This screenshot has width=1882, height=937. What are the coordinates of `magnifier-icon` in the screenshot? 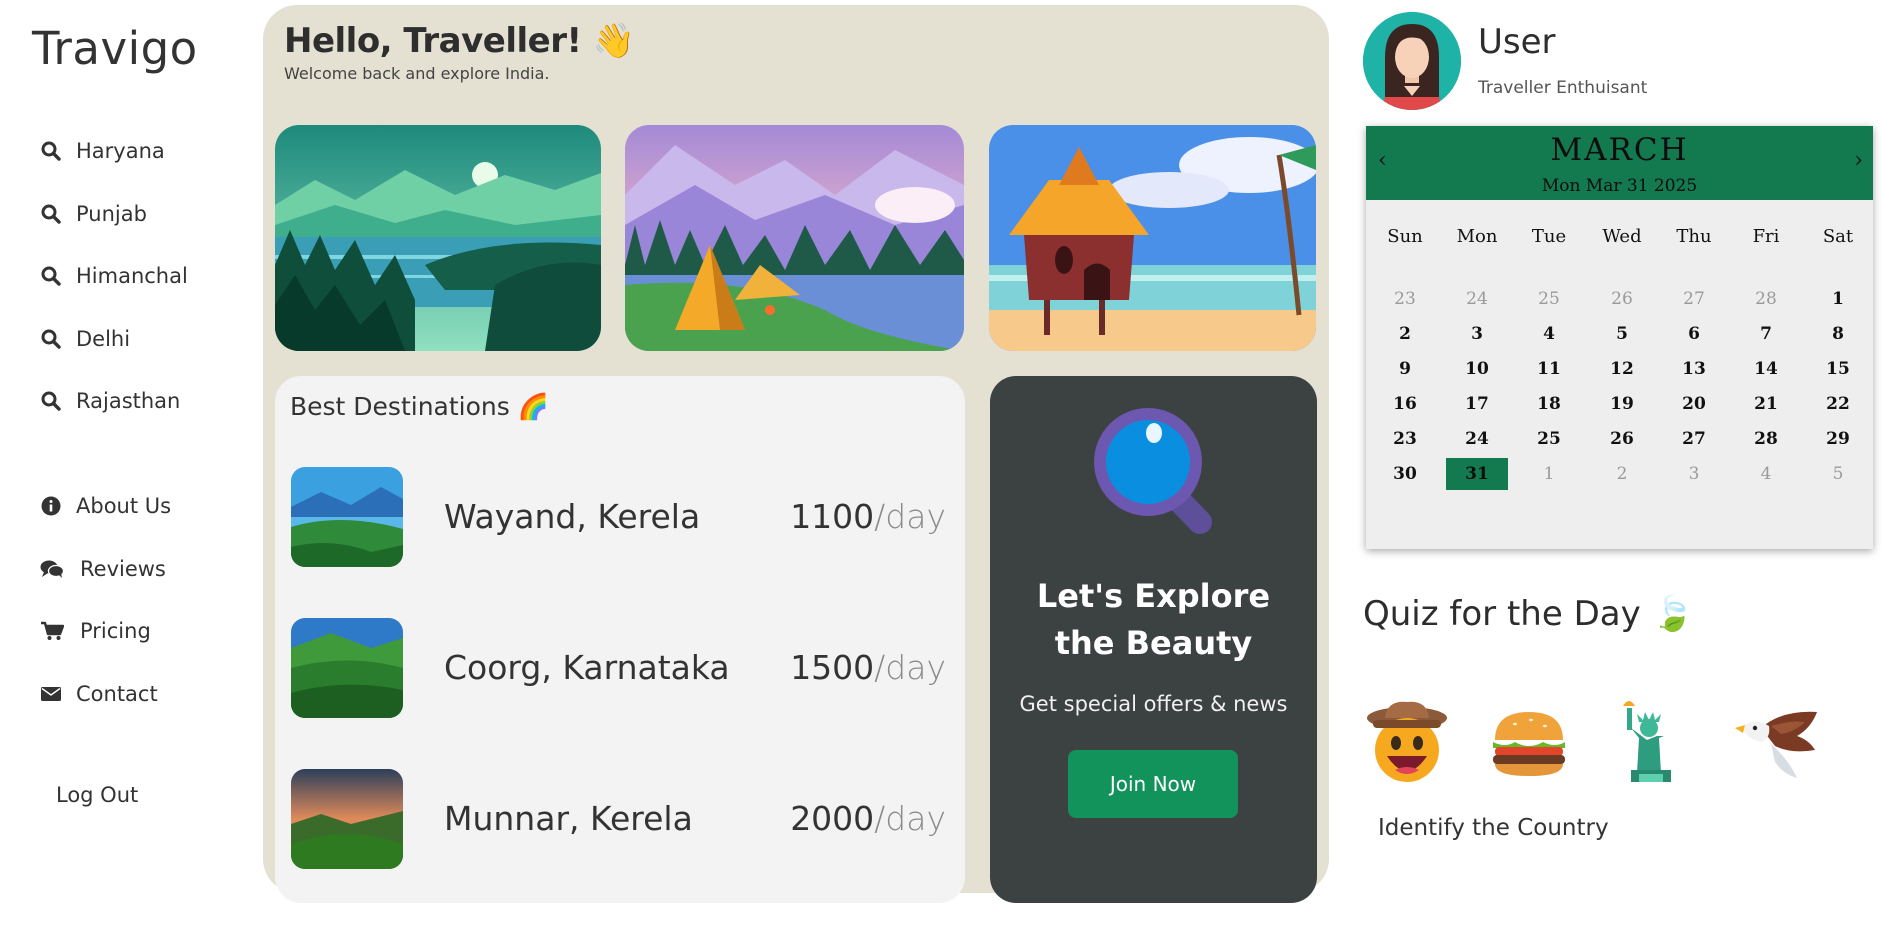 It's located at (1153, 471).